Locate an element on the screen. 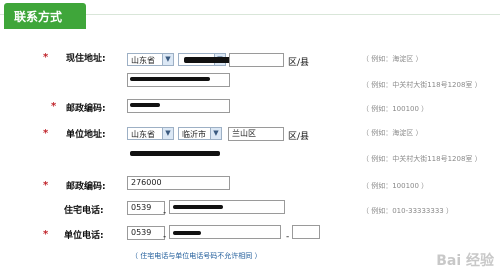  work-street-hint: （ 例如：中关村大街118号1208室 ） is located at coordinates (422, 159).